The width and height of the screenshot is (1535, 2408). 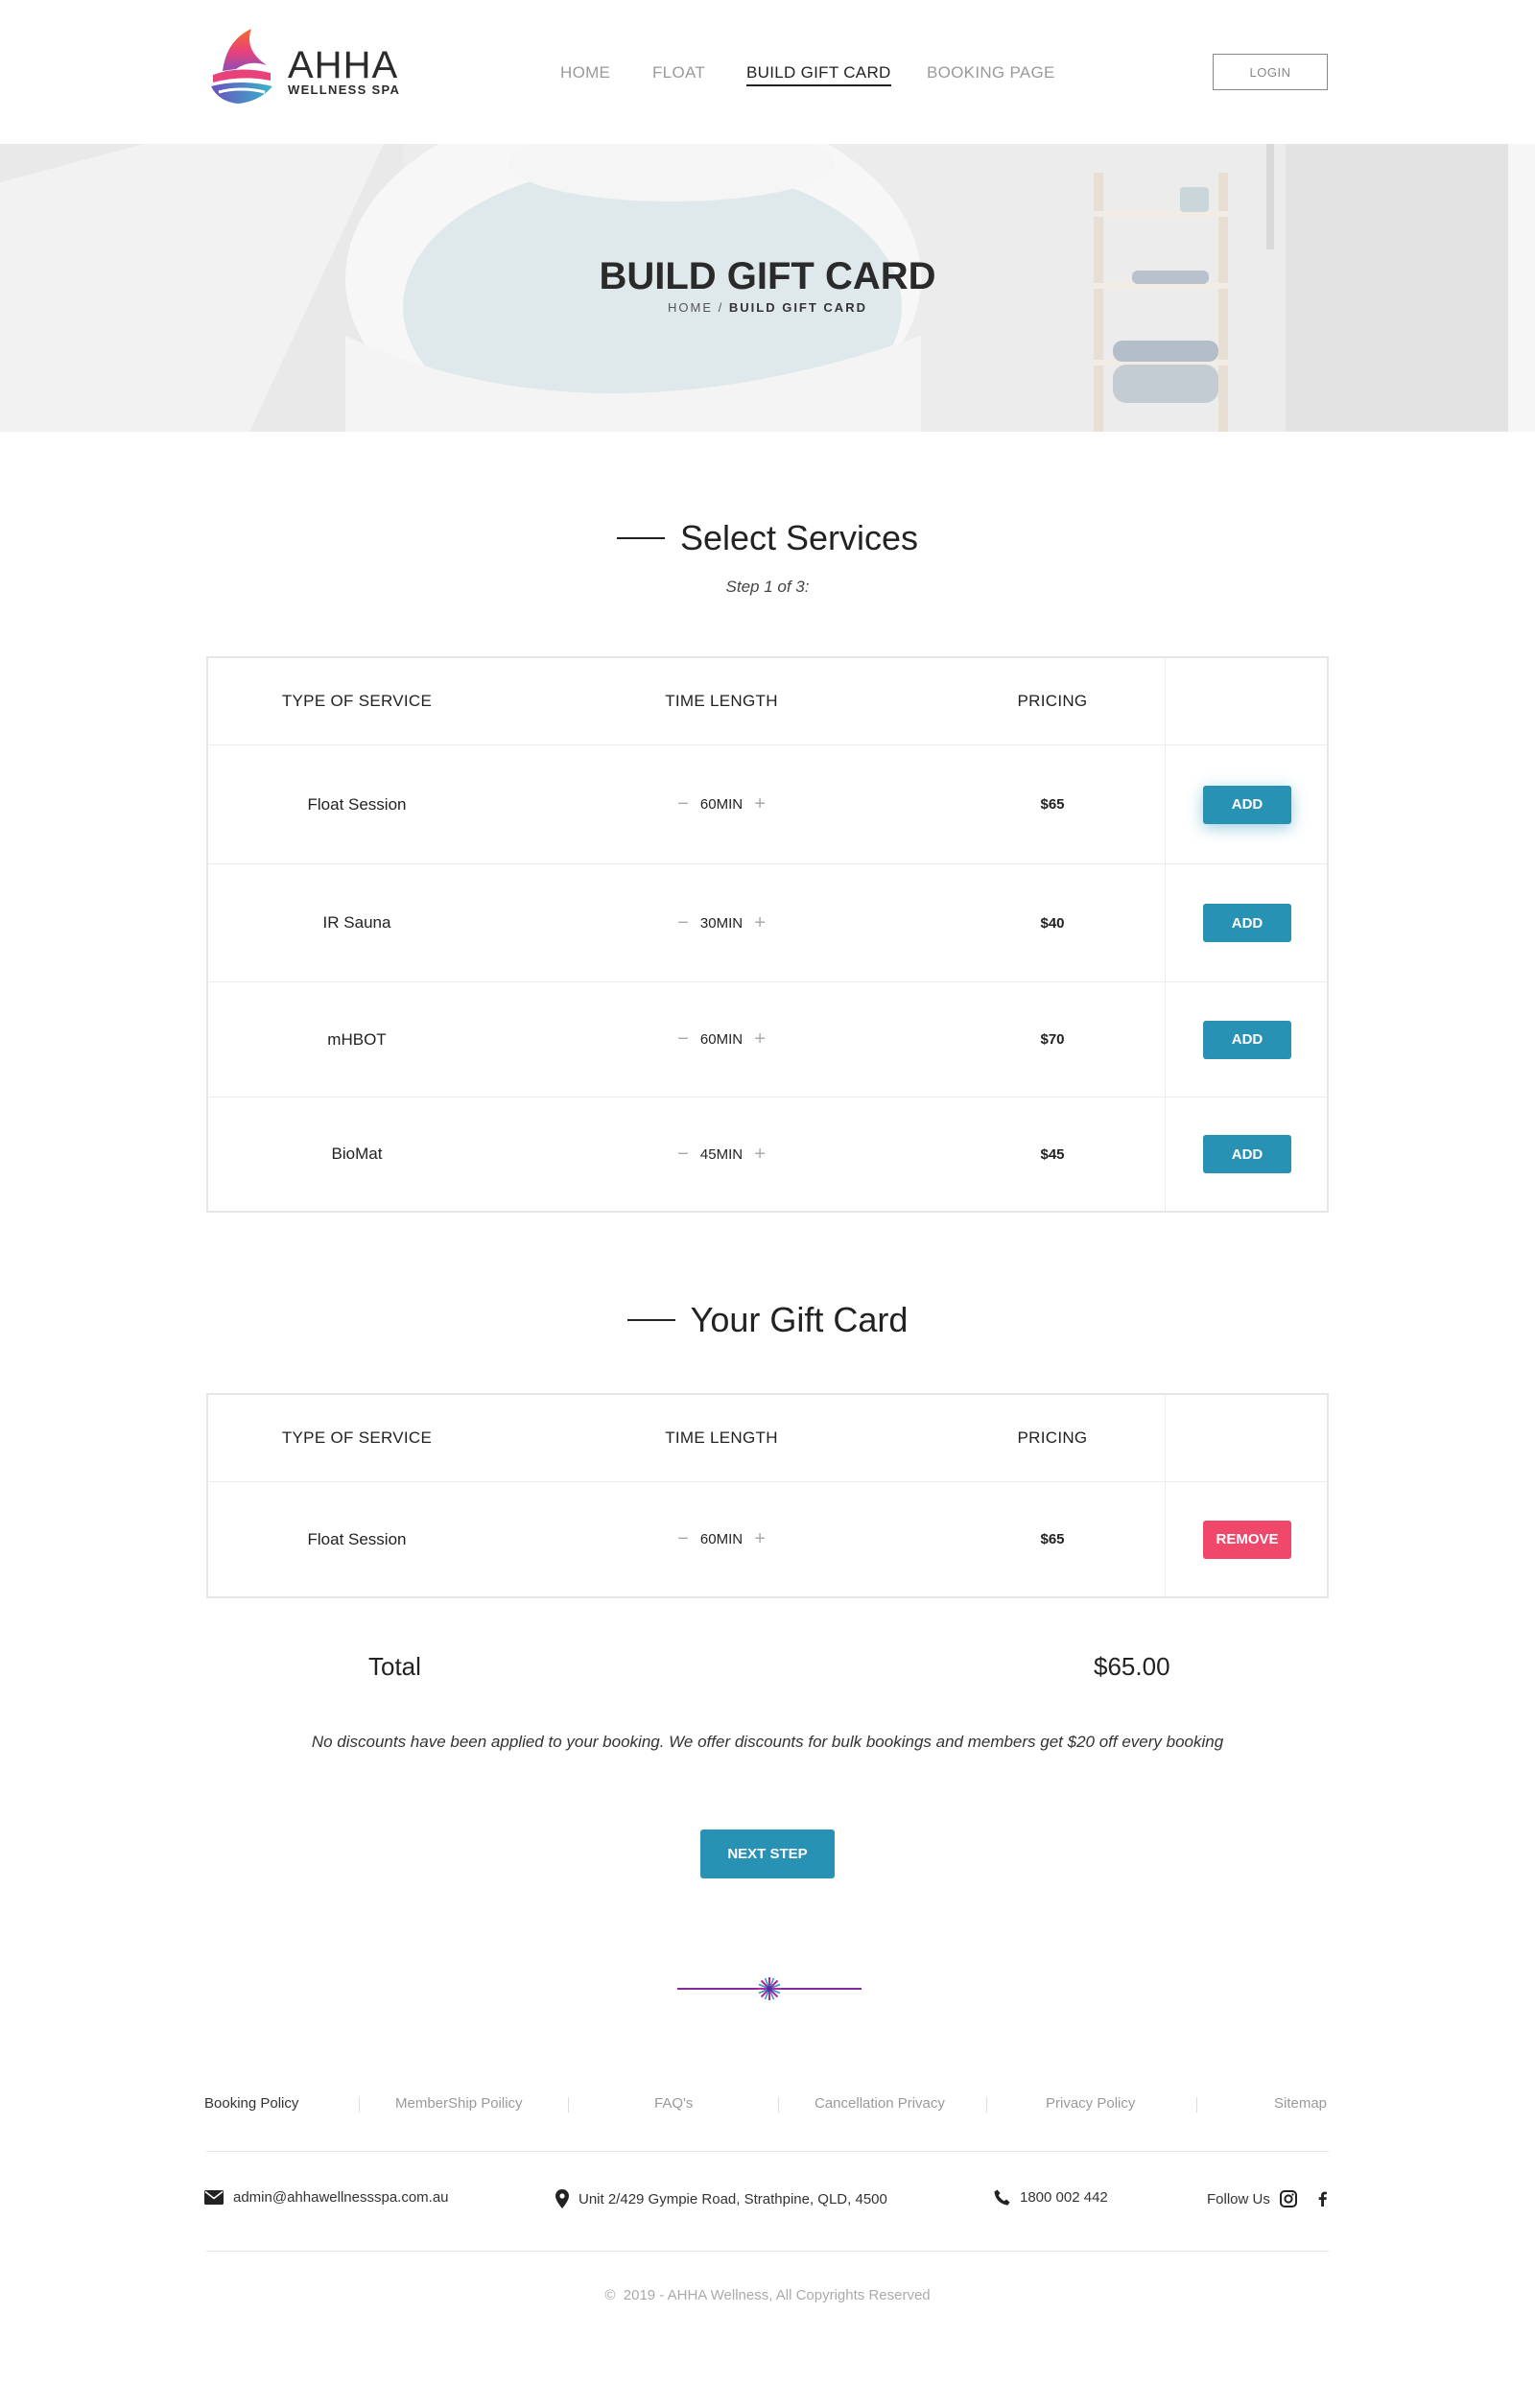 I want to click on breadcrumb-home: HOME, so click(x=690, y=307).